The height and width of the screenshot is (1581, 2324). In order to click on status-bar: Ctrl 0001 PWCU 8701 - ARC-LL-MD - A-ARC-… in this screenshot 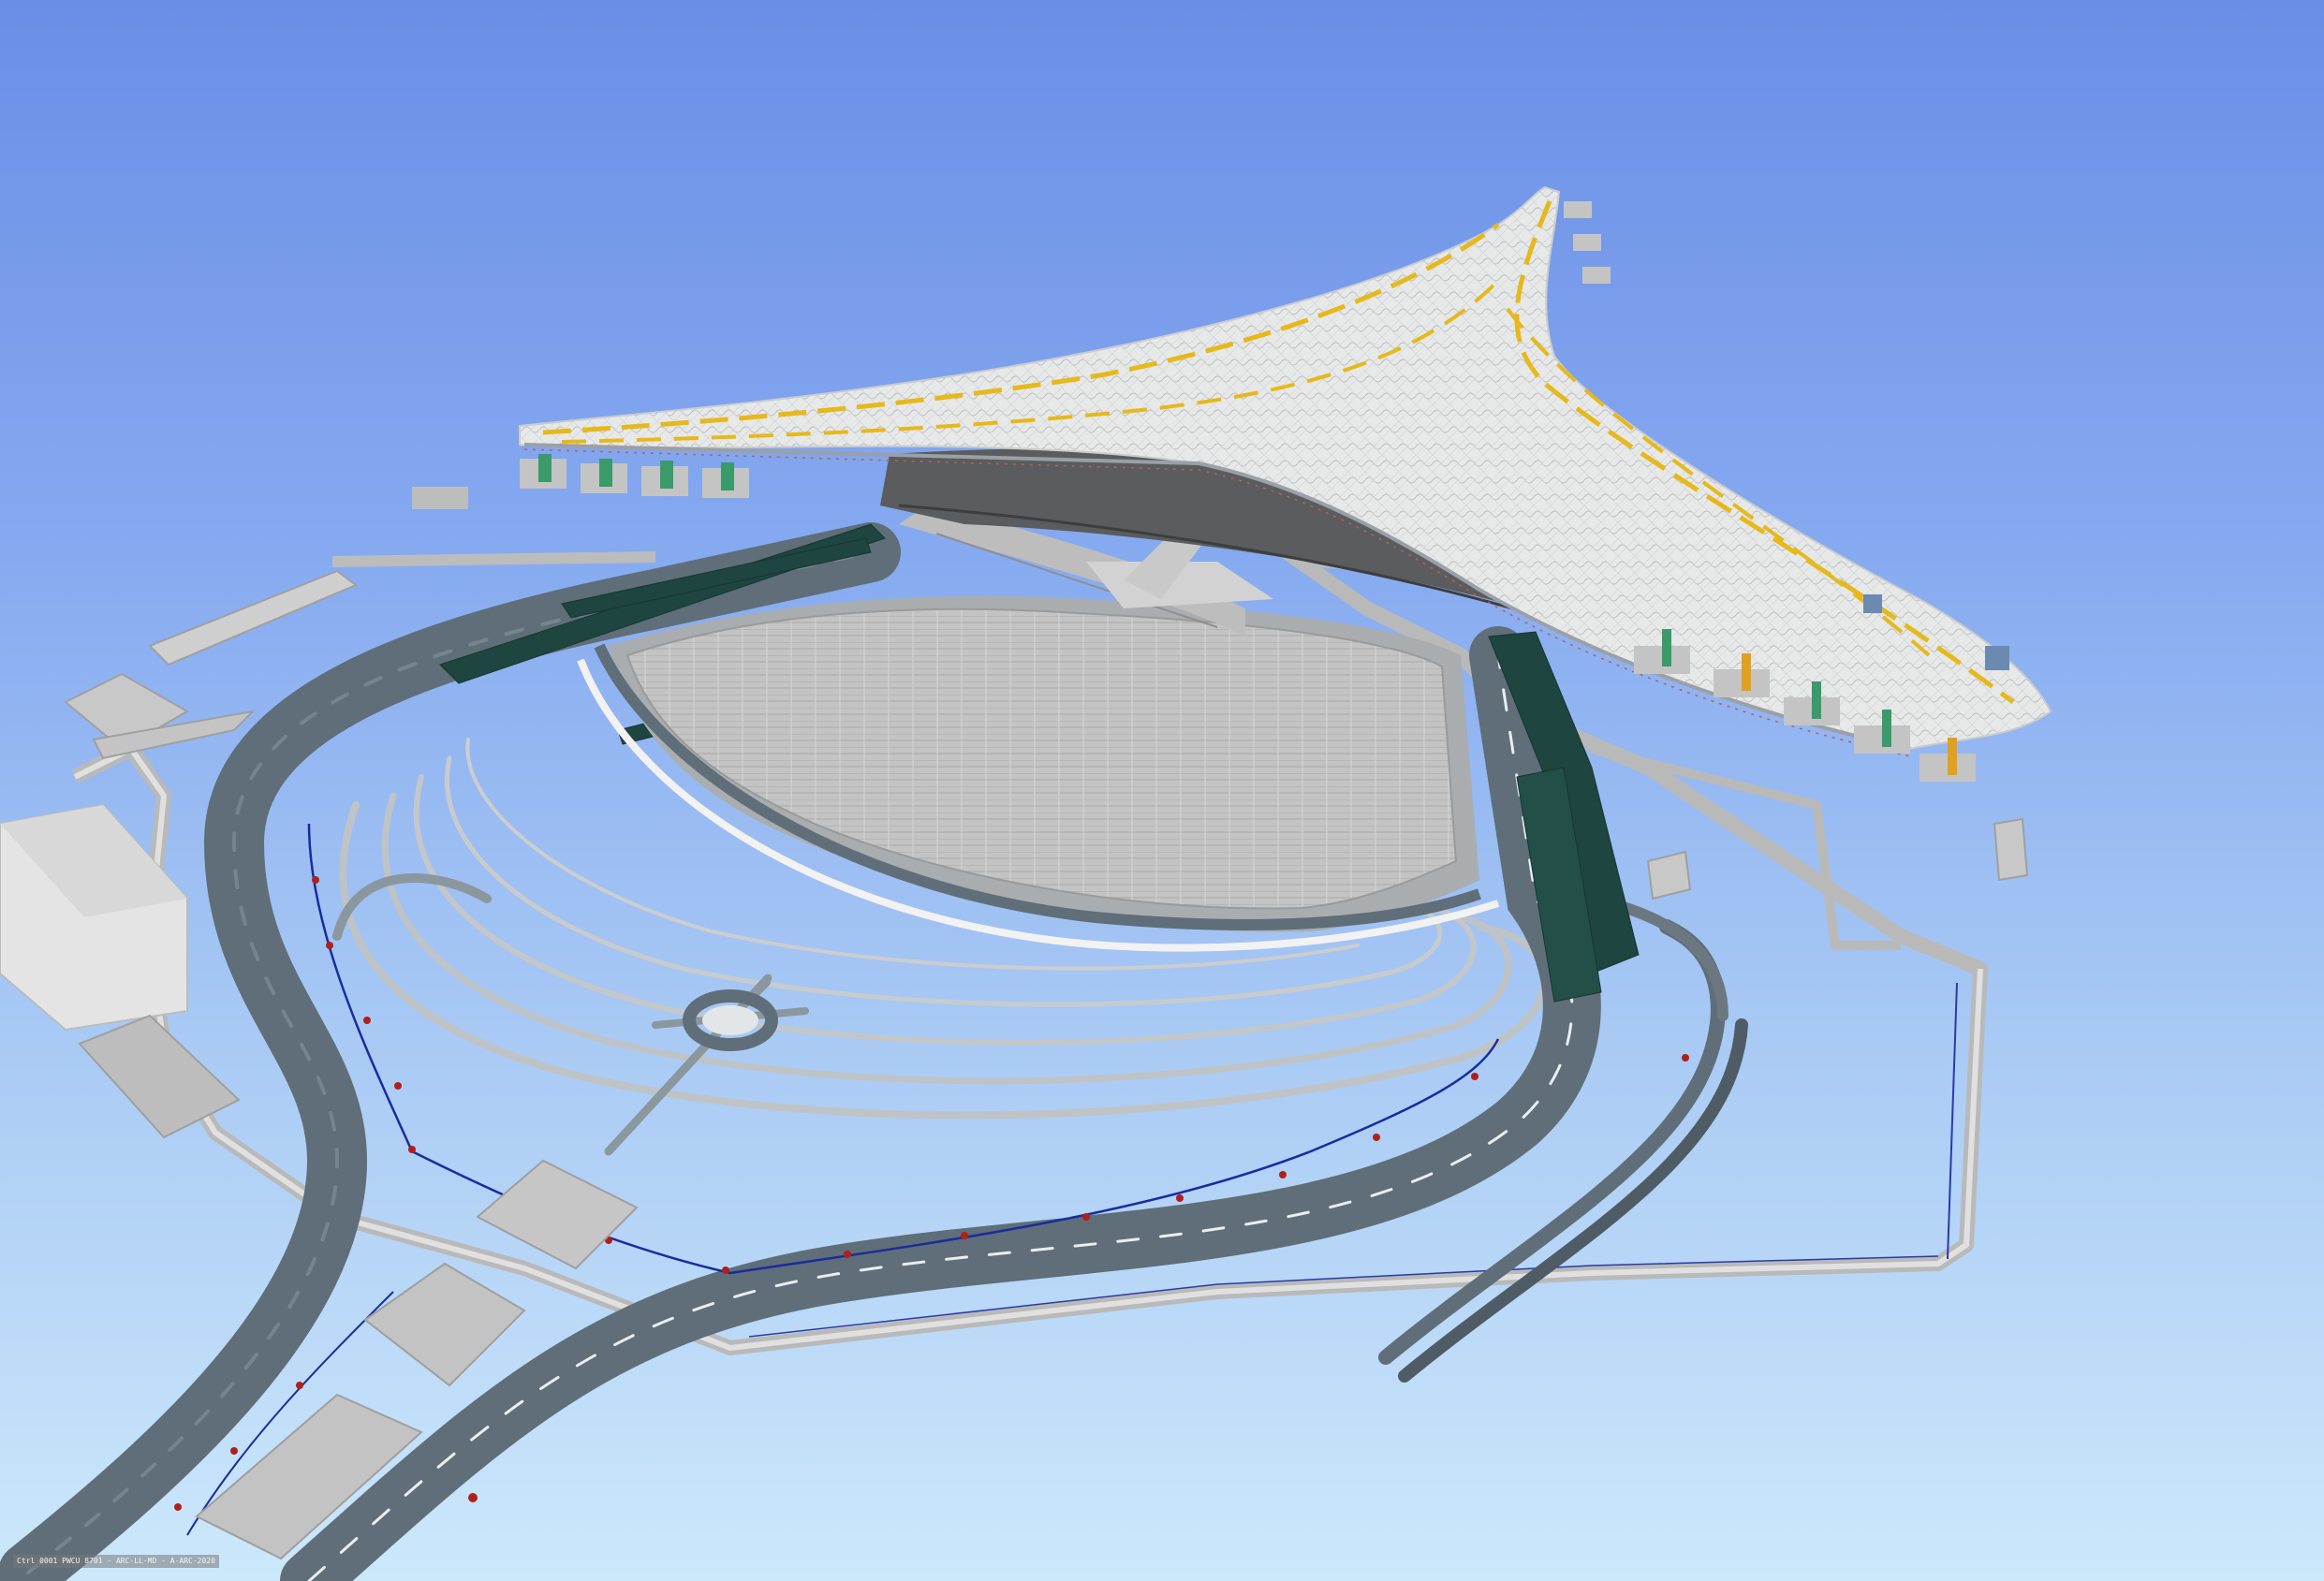, I will do `click(116, 1561)`.